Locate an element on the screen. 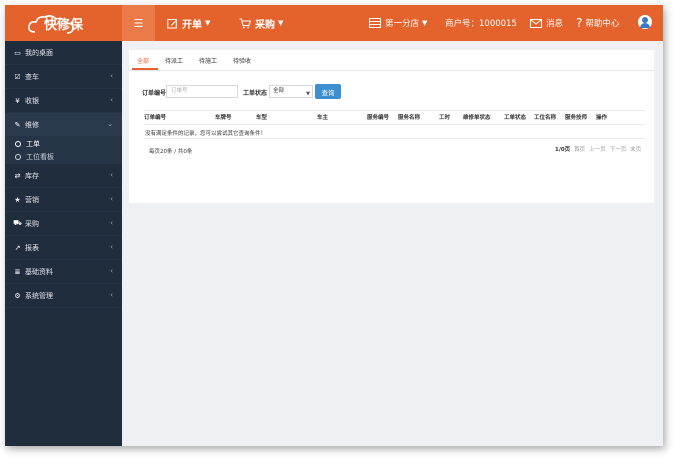 Image resolution: width=682 pixels, height=475 pixels. store-switcher: 第一分店 ▼ is located at coordinates (398, 23).